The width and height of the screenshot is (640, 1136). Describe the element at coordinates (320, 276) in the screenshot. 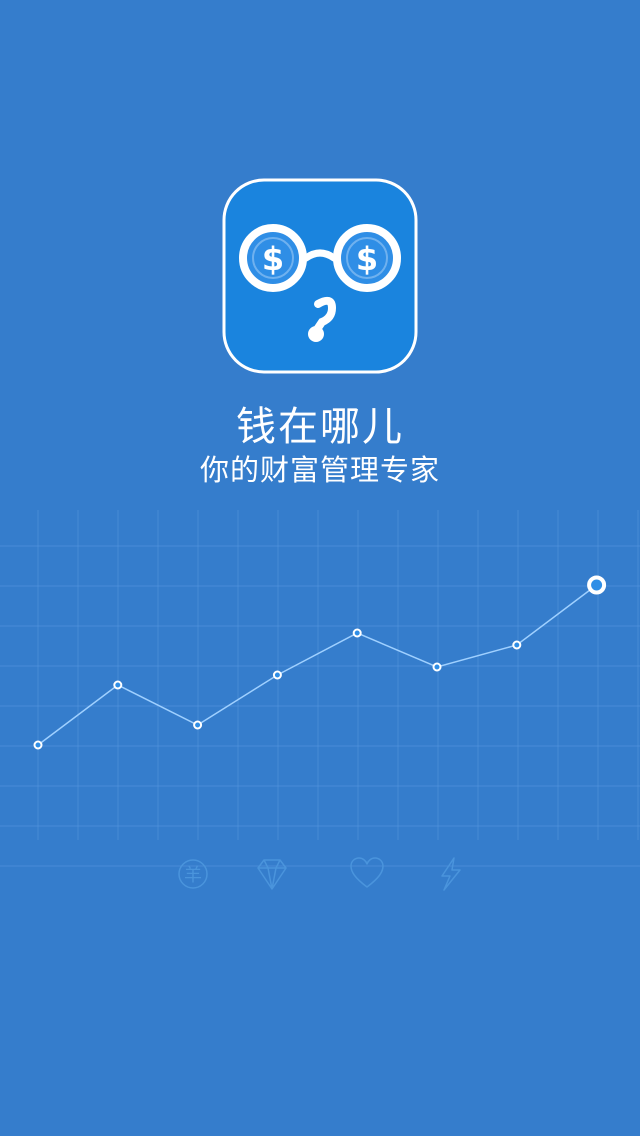

I see `app-logo-icon: $ $` at that location.